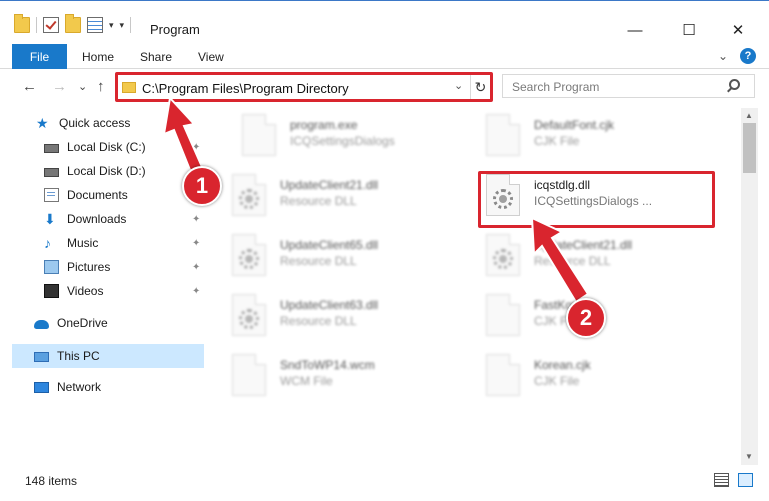  Describe the element at coordinates (111, 25) in the screenshot. I see `customize-toolbar-chevron-icon: ▾` at that location.